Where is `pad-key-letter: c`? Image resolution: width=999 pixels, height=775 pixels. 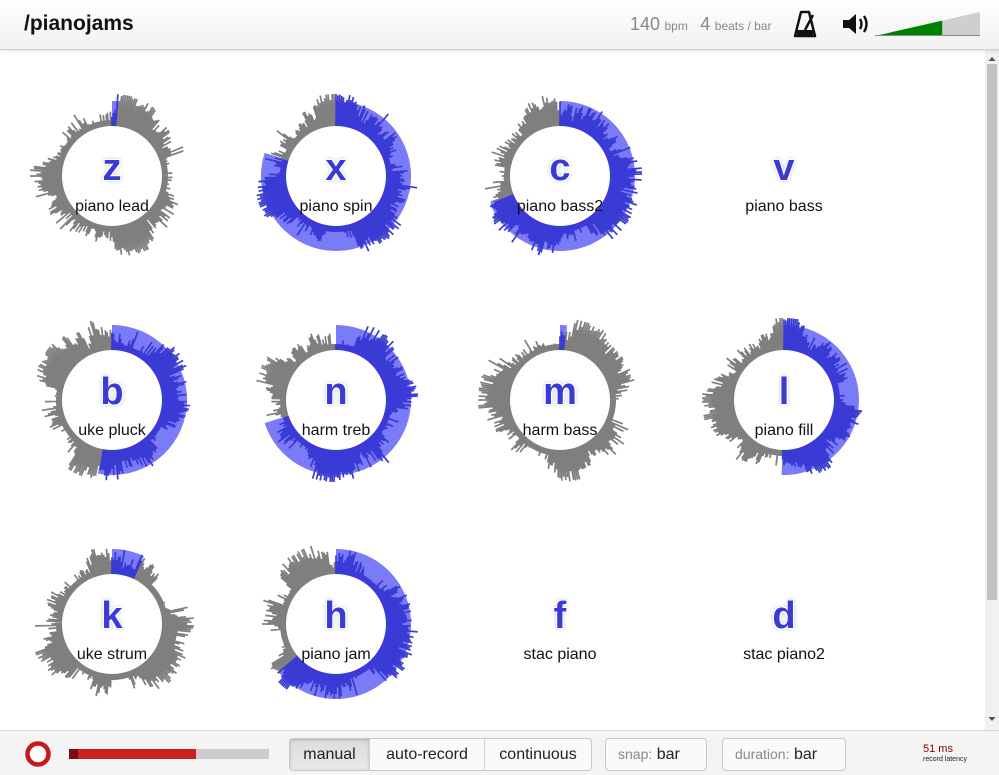 pad-key-letter: c is located at coordinates (560, 168).